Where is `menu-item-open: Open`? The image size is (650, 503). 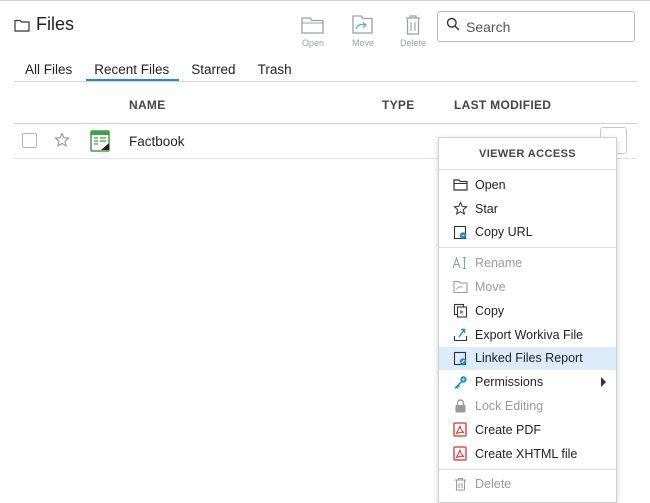 menu-item-open: Open is located at coordinates (527, 185).